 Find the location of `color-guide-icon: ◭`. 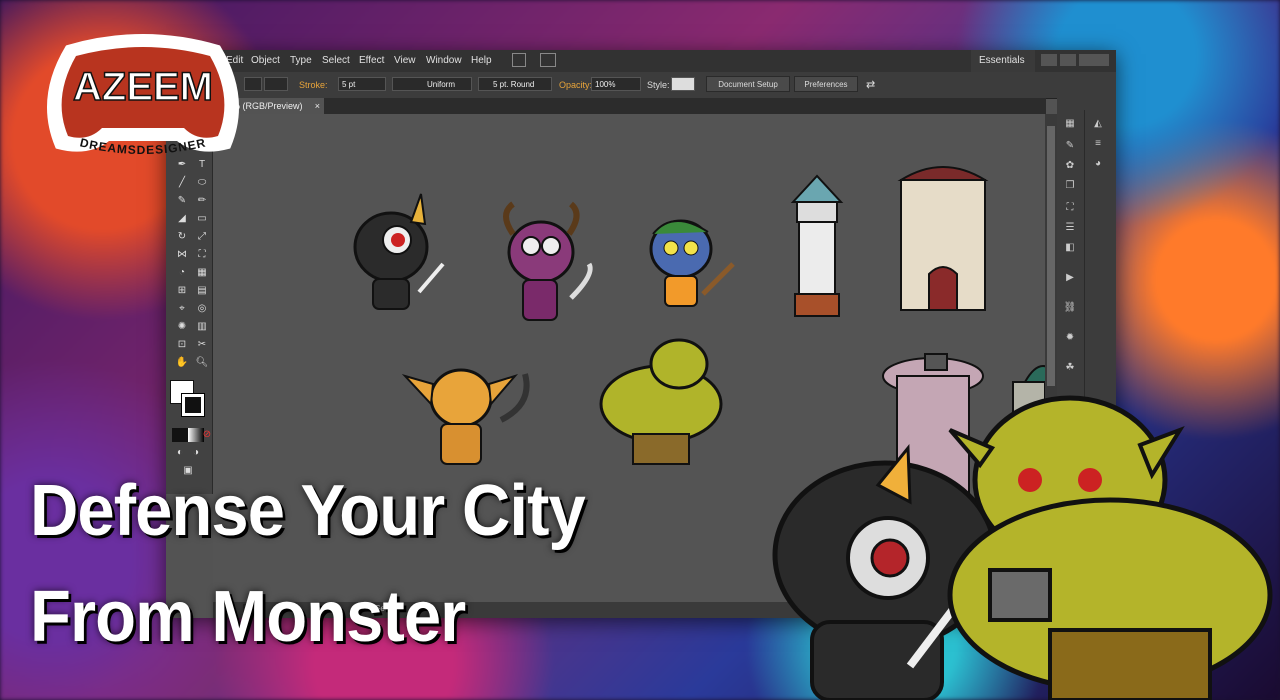

color-guide-icon: ◭ is located at coordinates (1098, 124).